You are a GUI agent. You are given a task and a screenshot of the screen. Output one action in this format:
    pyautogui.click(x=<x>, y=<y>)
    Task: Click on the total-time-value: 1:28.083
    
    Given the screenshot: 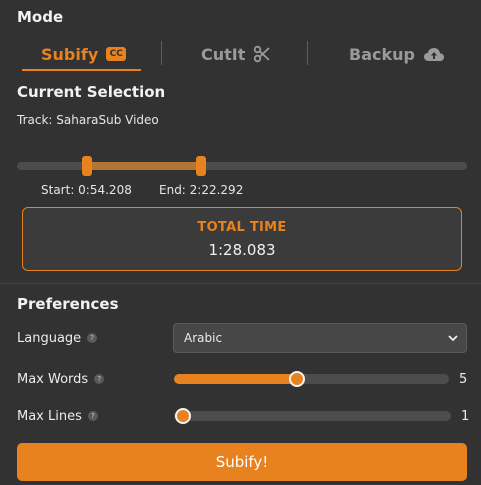 What is the action you would take?
    pyautogui.click(x=242, y=249)
    